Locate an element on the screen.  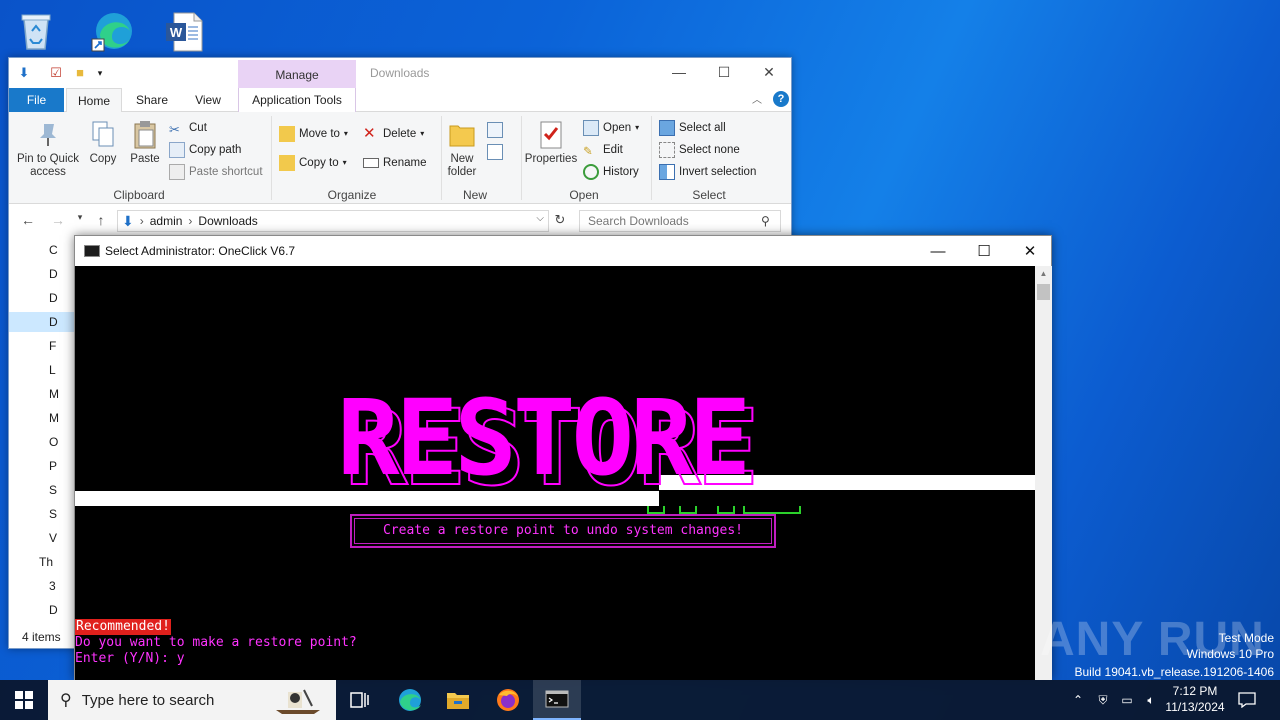
back-arrow-icon: ← is located at coordinates (28, 220).